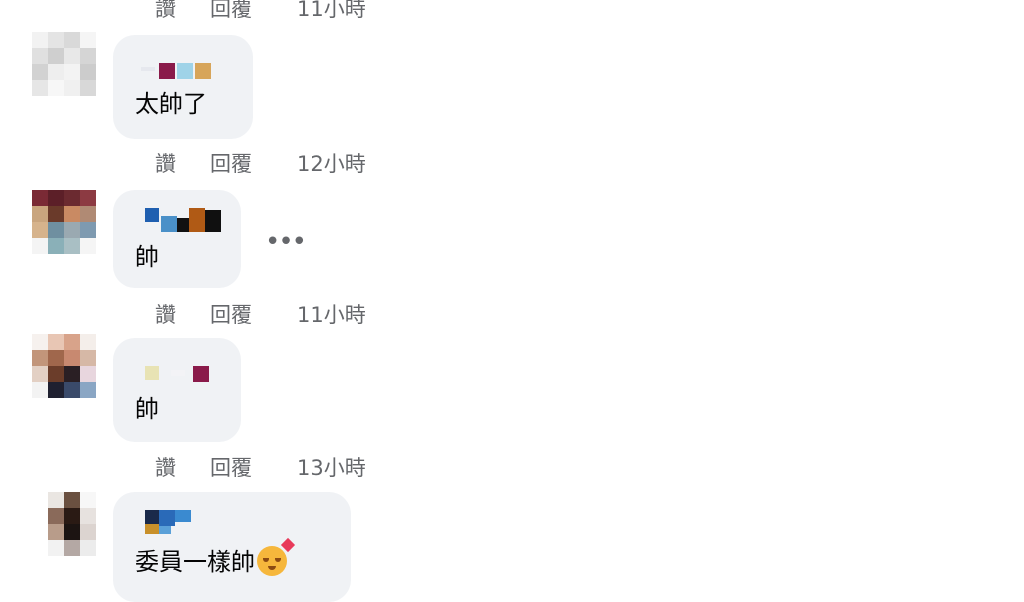 Image resolution: width=1024 pixels, height=602 pixels. Describe the element at coordinates (286, 242) in the screenshot. I see `more-options-icon: •••` at that location.